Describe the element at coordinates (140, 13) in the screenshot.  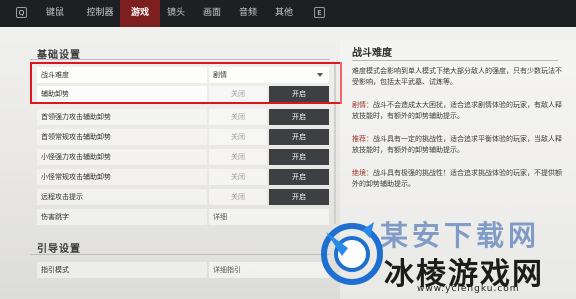
I see `tab-game: 游戏` at that location.